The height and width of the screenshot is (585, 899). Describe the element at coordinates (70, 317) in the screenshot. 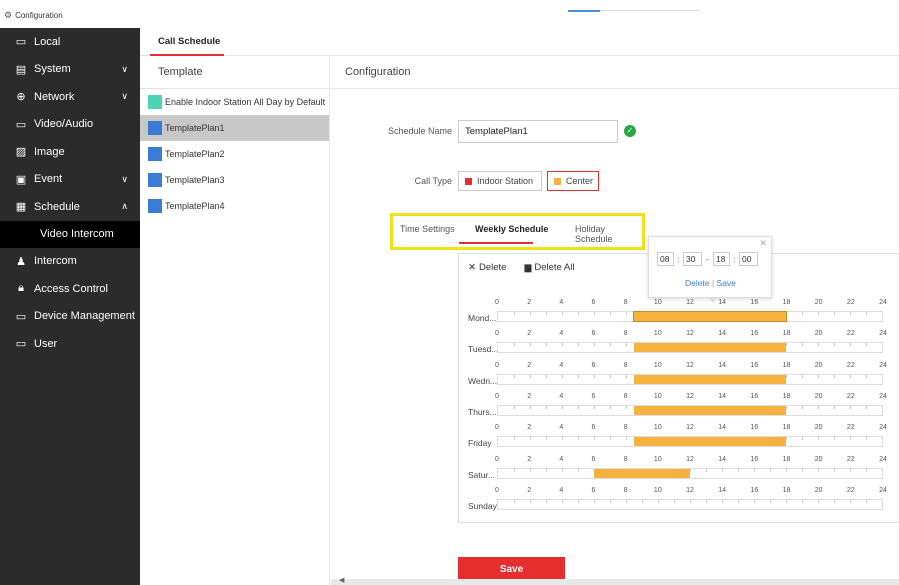

I see `sidebar-item-device-management: ▭ Device Management` at that location.